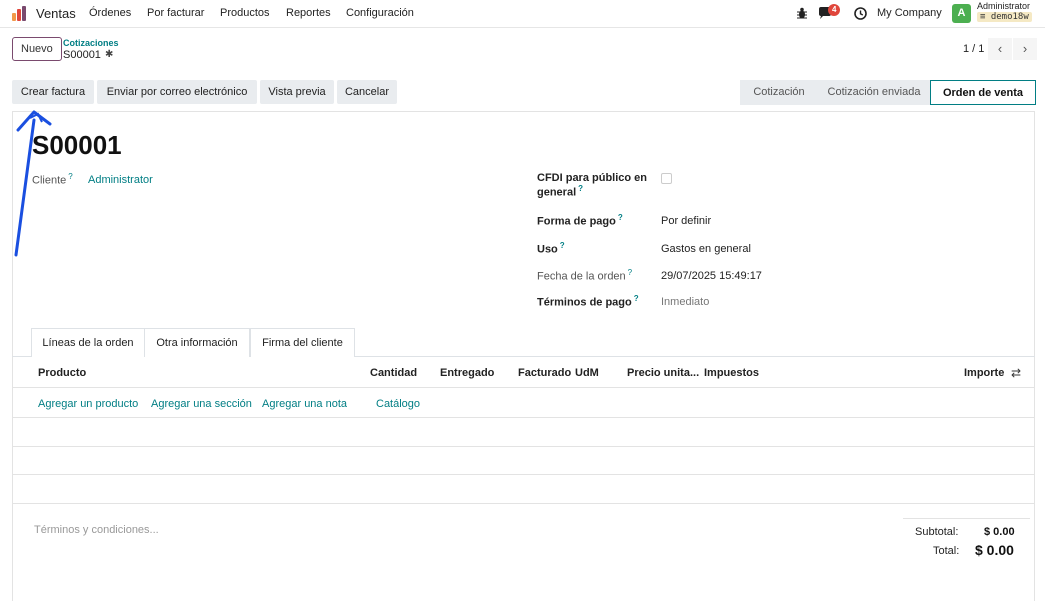 The image size is (1045, 605). What do you see at coordinates (874, 92) in the screenshot?
I see `status-cotizacion-enviada: Cotización enviada` at bounding box center [874, 92].